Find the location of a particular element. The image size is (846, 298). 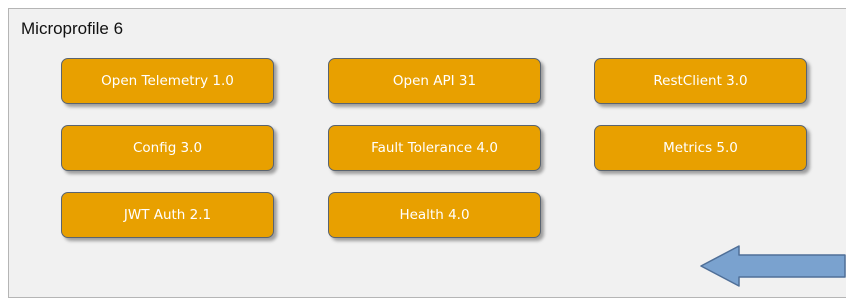

spec-box-open-api: Open API 31 is located at coordinates (434, 81).